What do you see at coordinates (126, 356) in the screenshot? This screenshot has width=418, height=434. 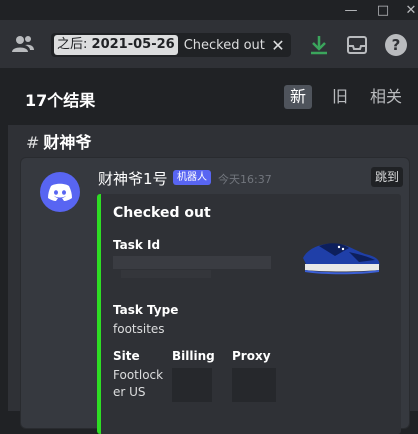 I see `site-label: Site` at bounding box center [126, 356].